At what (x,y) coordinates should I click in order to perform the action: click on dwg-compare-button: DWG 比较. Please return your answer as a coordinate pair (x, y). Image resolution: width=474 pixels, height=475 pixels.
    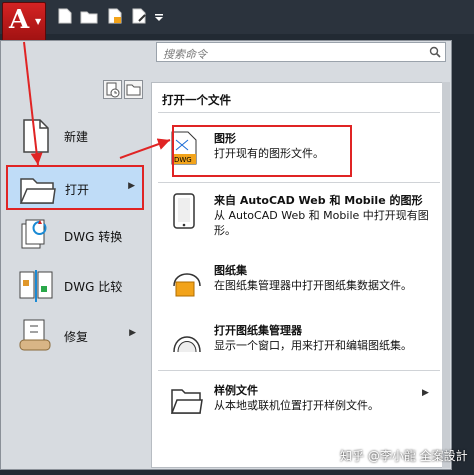
    Looking at the image, I should click on (75, 286).